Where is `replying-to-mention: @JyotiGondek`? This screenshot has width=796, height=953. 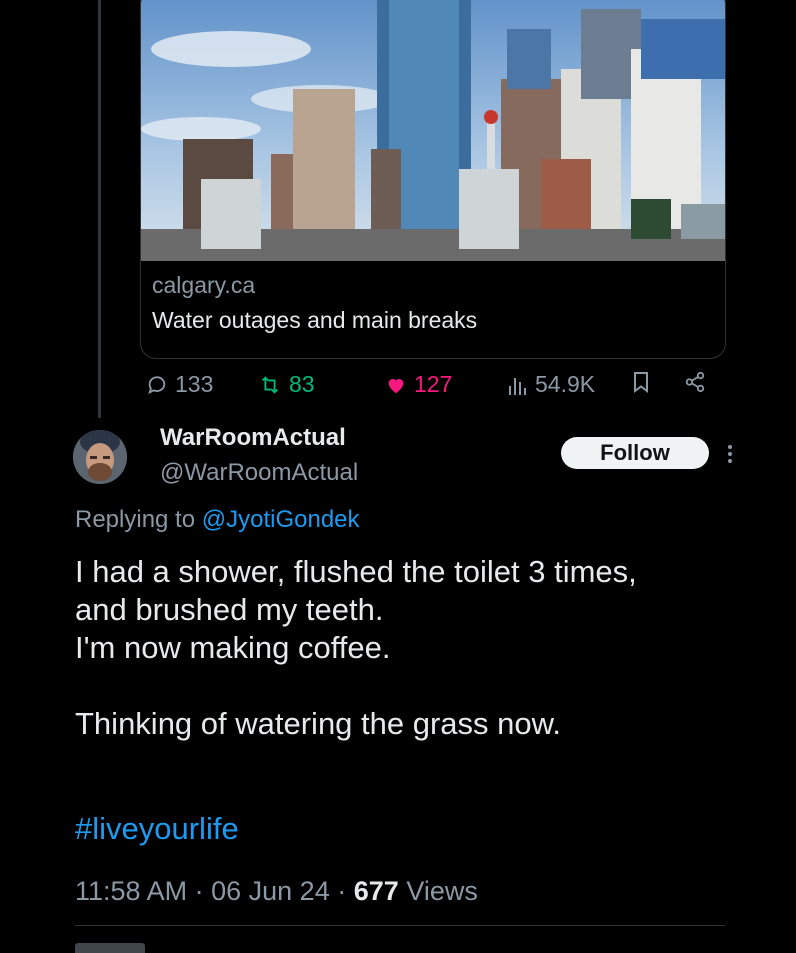
replying-to-mention: @JyotiGondek is located at coordinates (281, 519).